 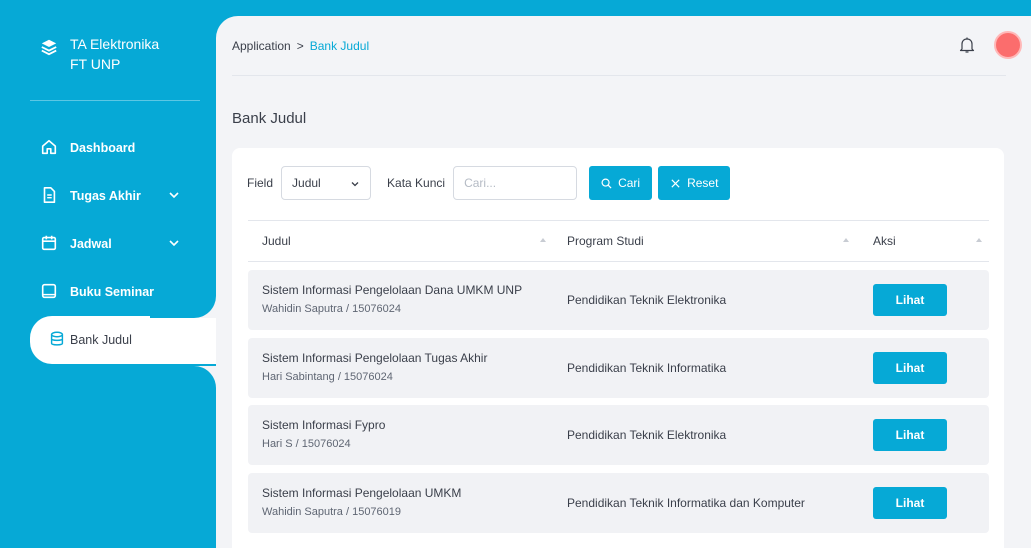 What do you see at coordinates (49, 47) in the screenshot?
I see `layers-icon` at bounding box center [49, 47].